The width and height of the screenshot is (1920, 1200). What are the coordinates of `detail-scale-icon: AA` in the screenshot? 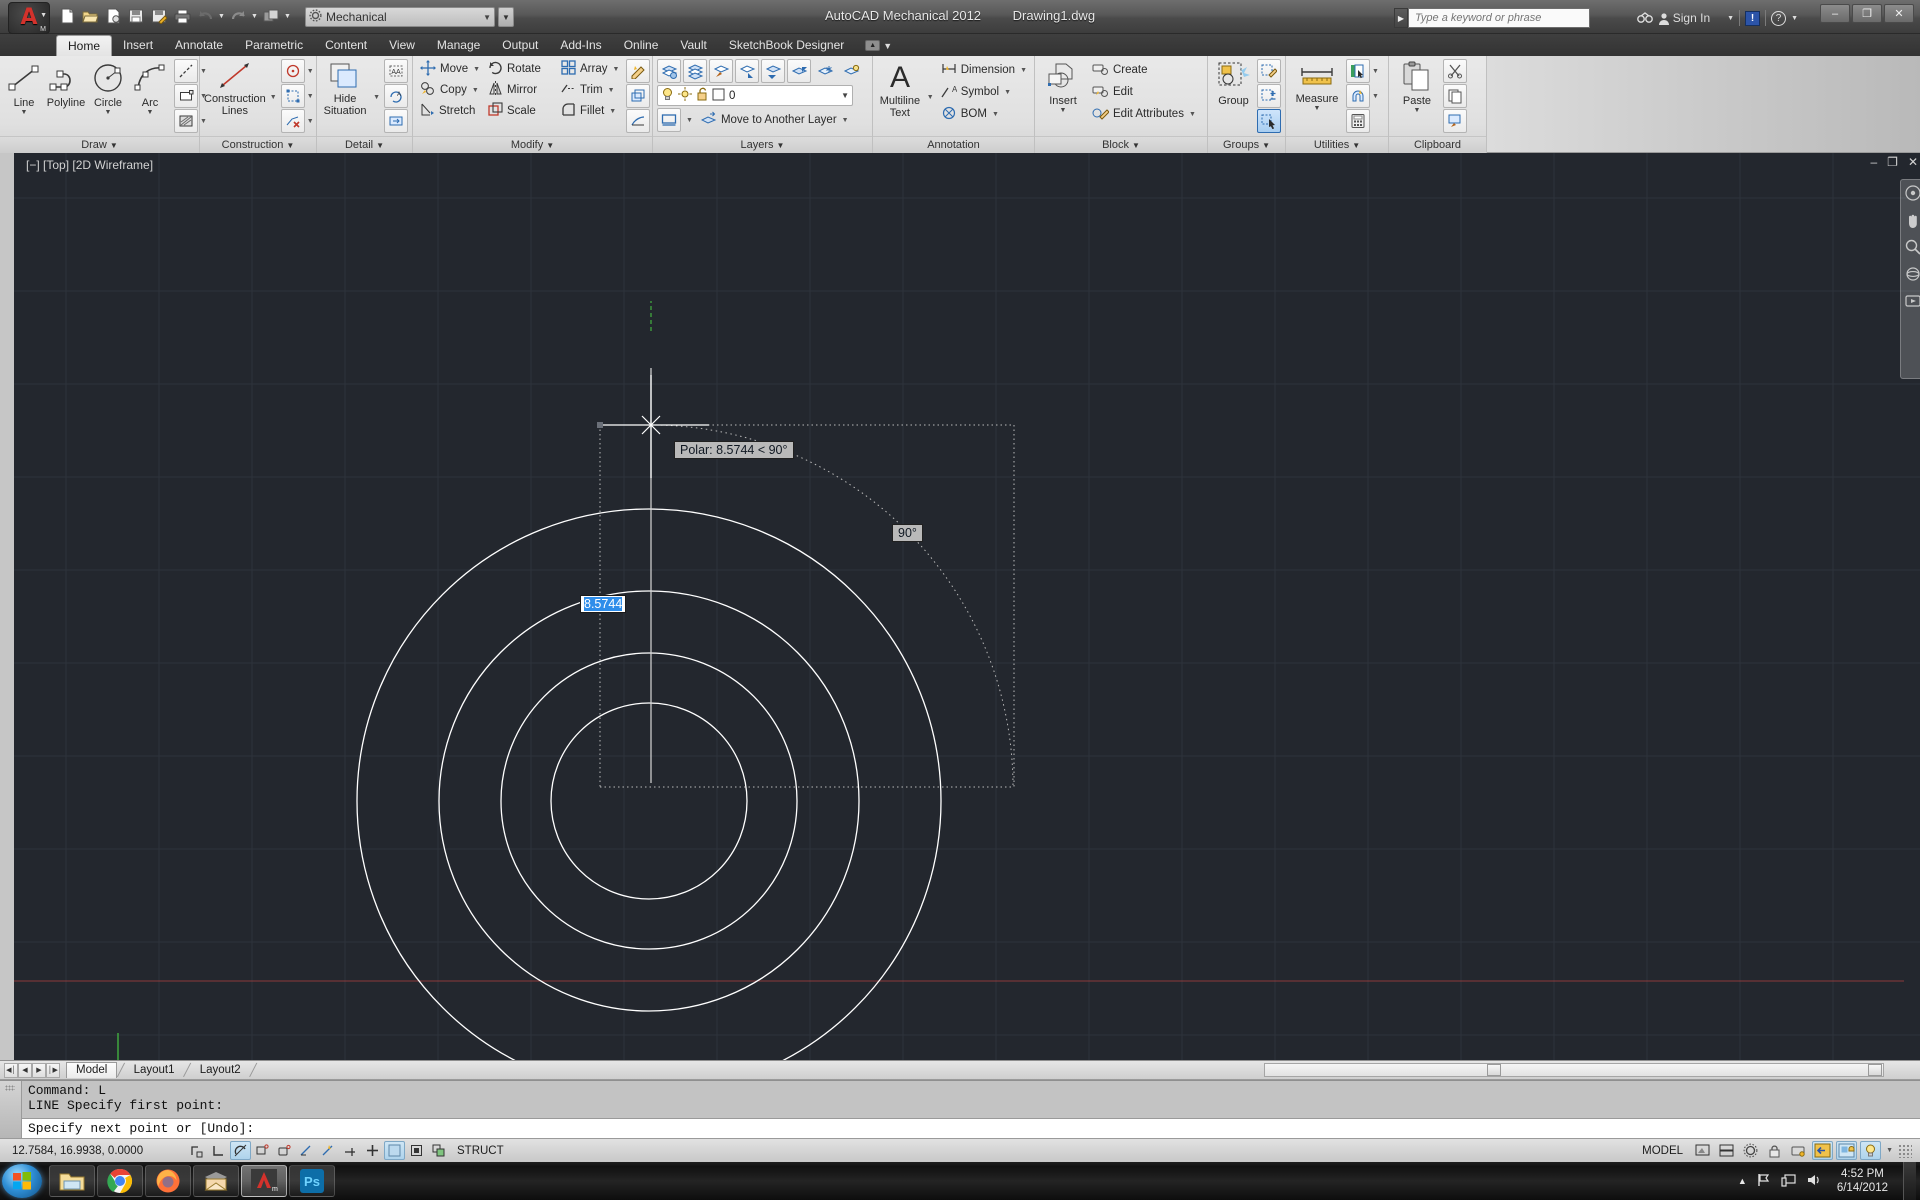 It's located at (396, 71).